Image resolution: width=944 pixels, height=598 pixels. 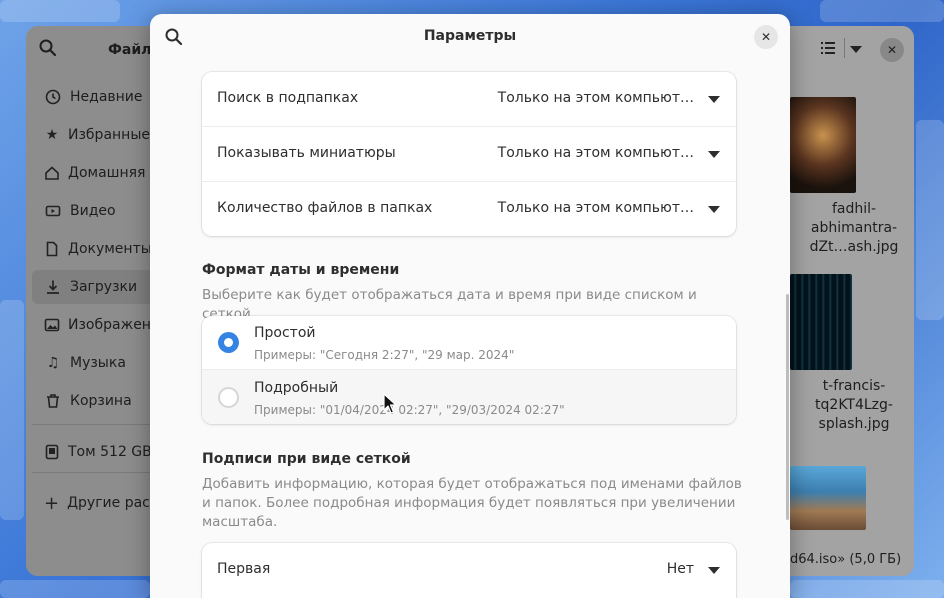 I want to click on star-icon: ★, so click(x=52, y=135).